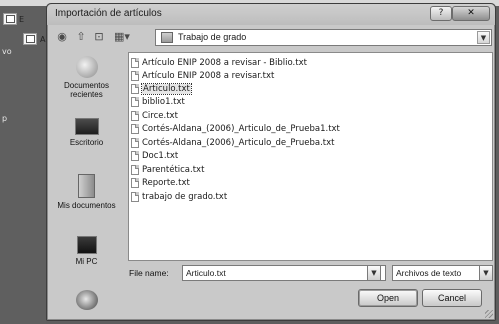  What do you see at coordinates (441, 13) in the screenshot?
I see `help-button: ?` at bounding box center [441, 13].